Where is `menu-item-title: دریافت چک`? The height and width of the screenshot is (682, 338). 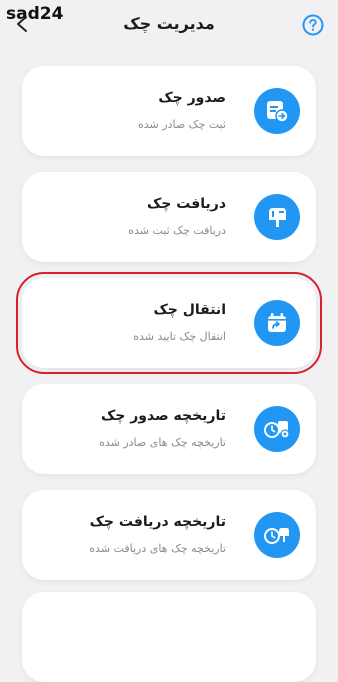
menu-item-title: دریافت چک is located at coordinates (186, 204).